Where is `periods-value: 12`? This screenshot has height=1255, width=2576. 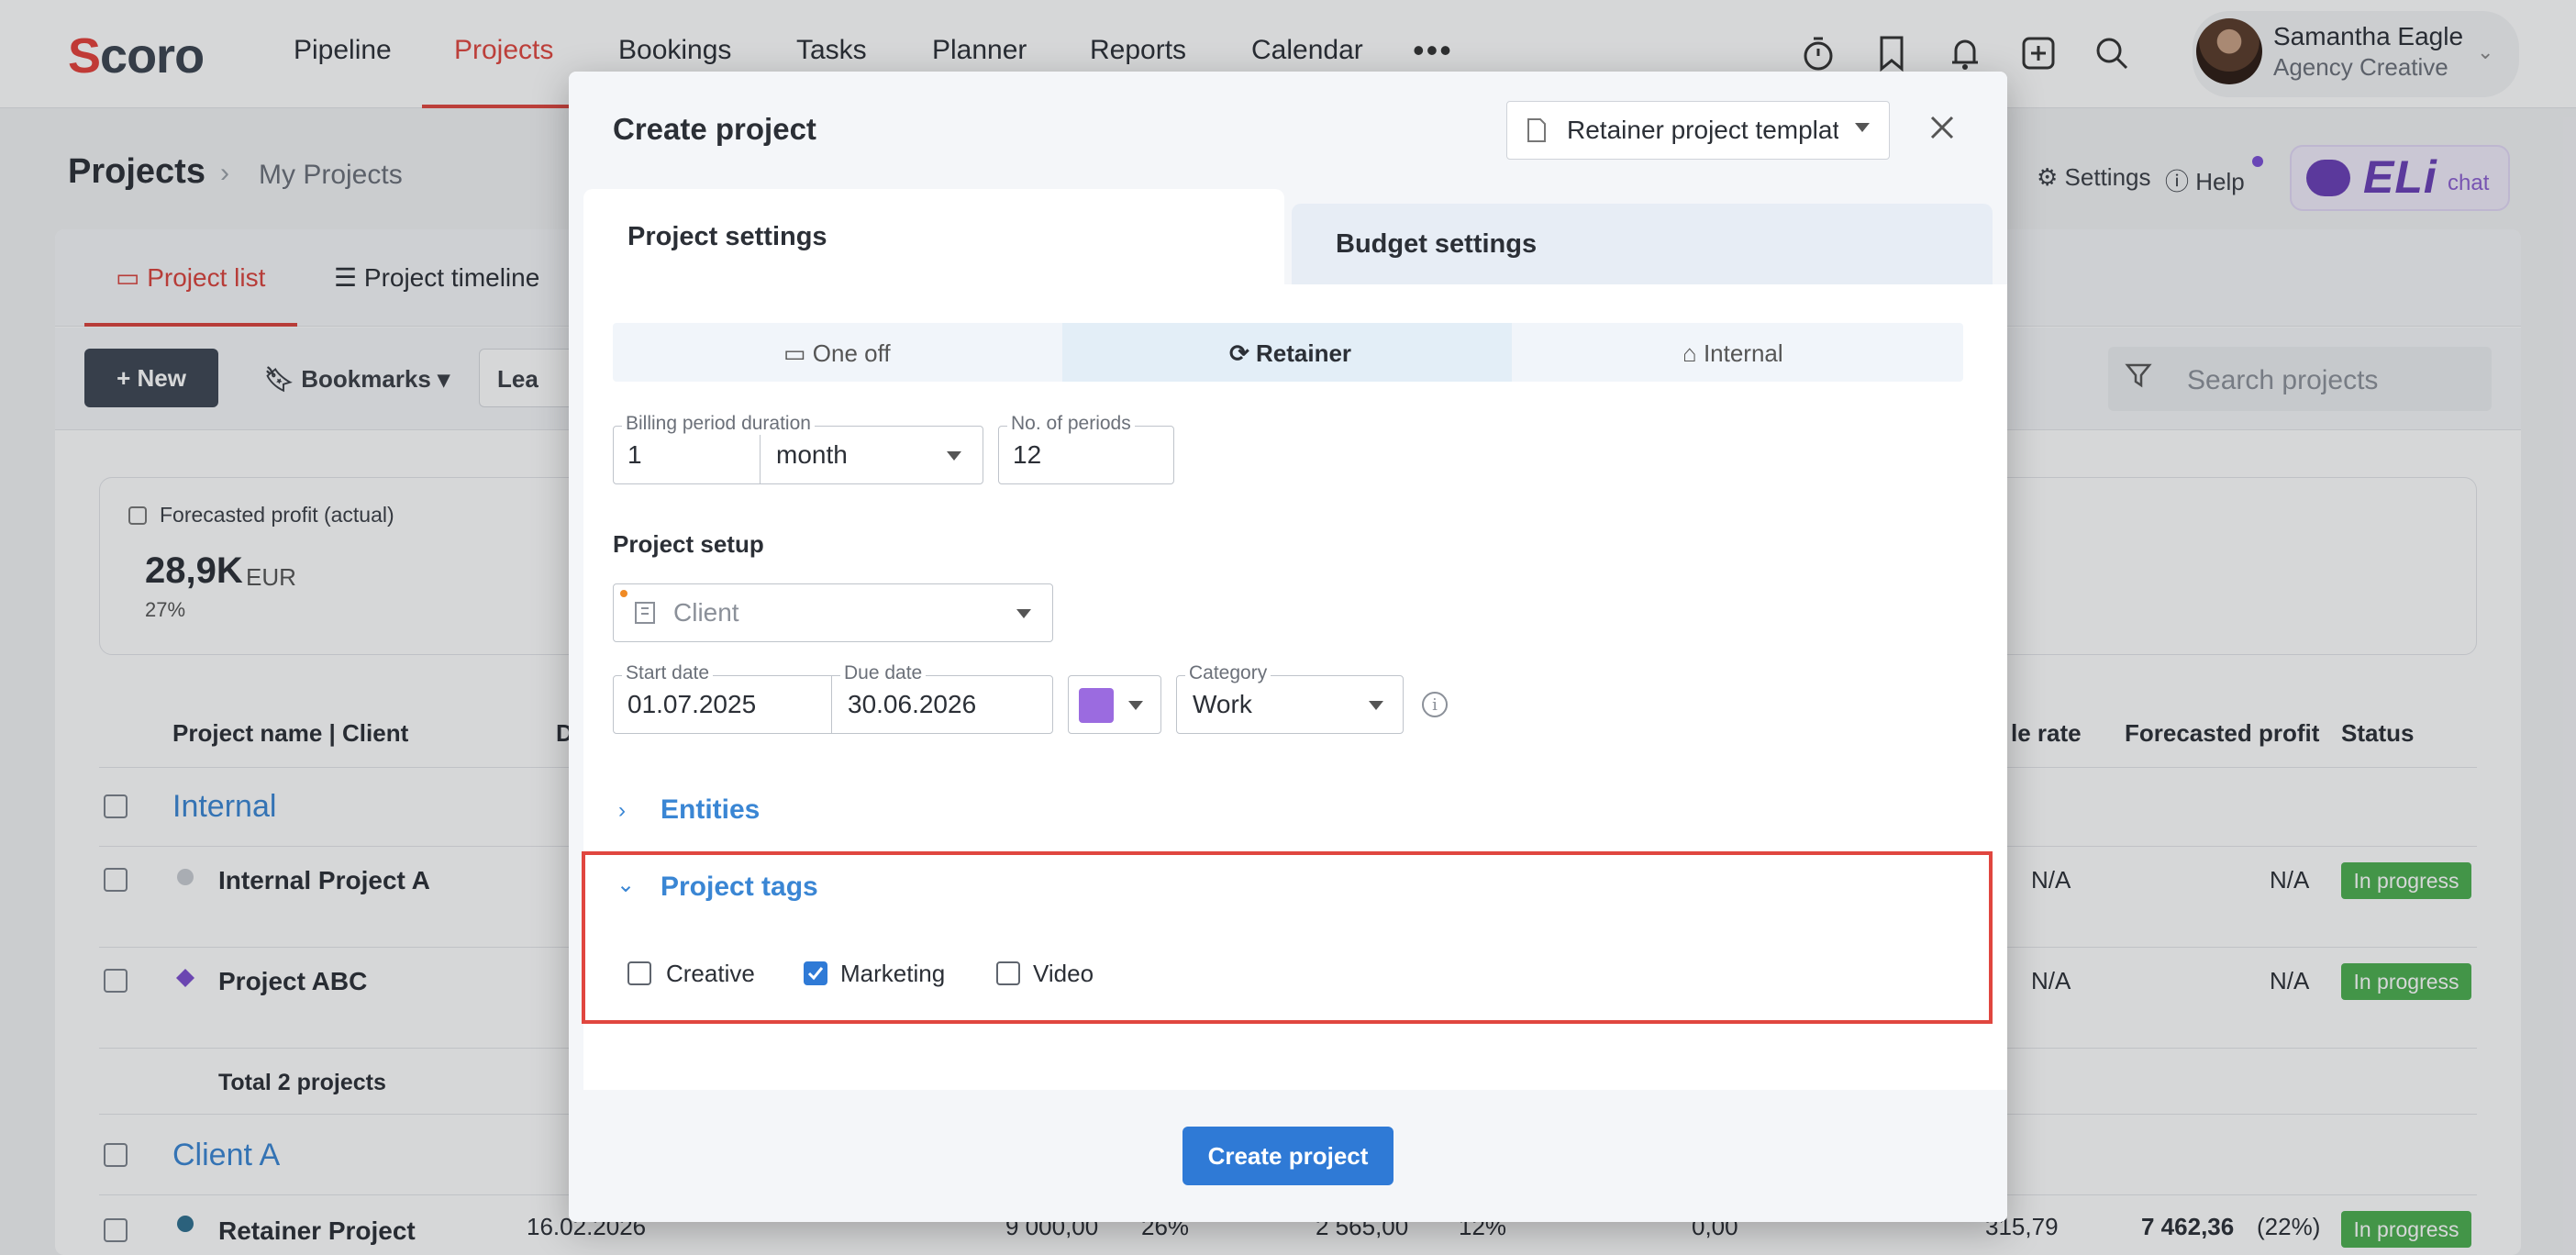 periods-value: 12 is located at coordinates (1027, 454).